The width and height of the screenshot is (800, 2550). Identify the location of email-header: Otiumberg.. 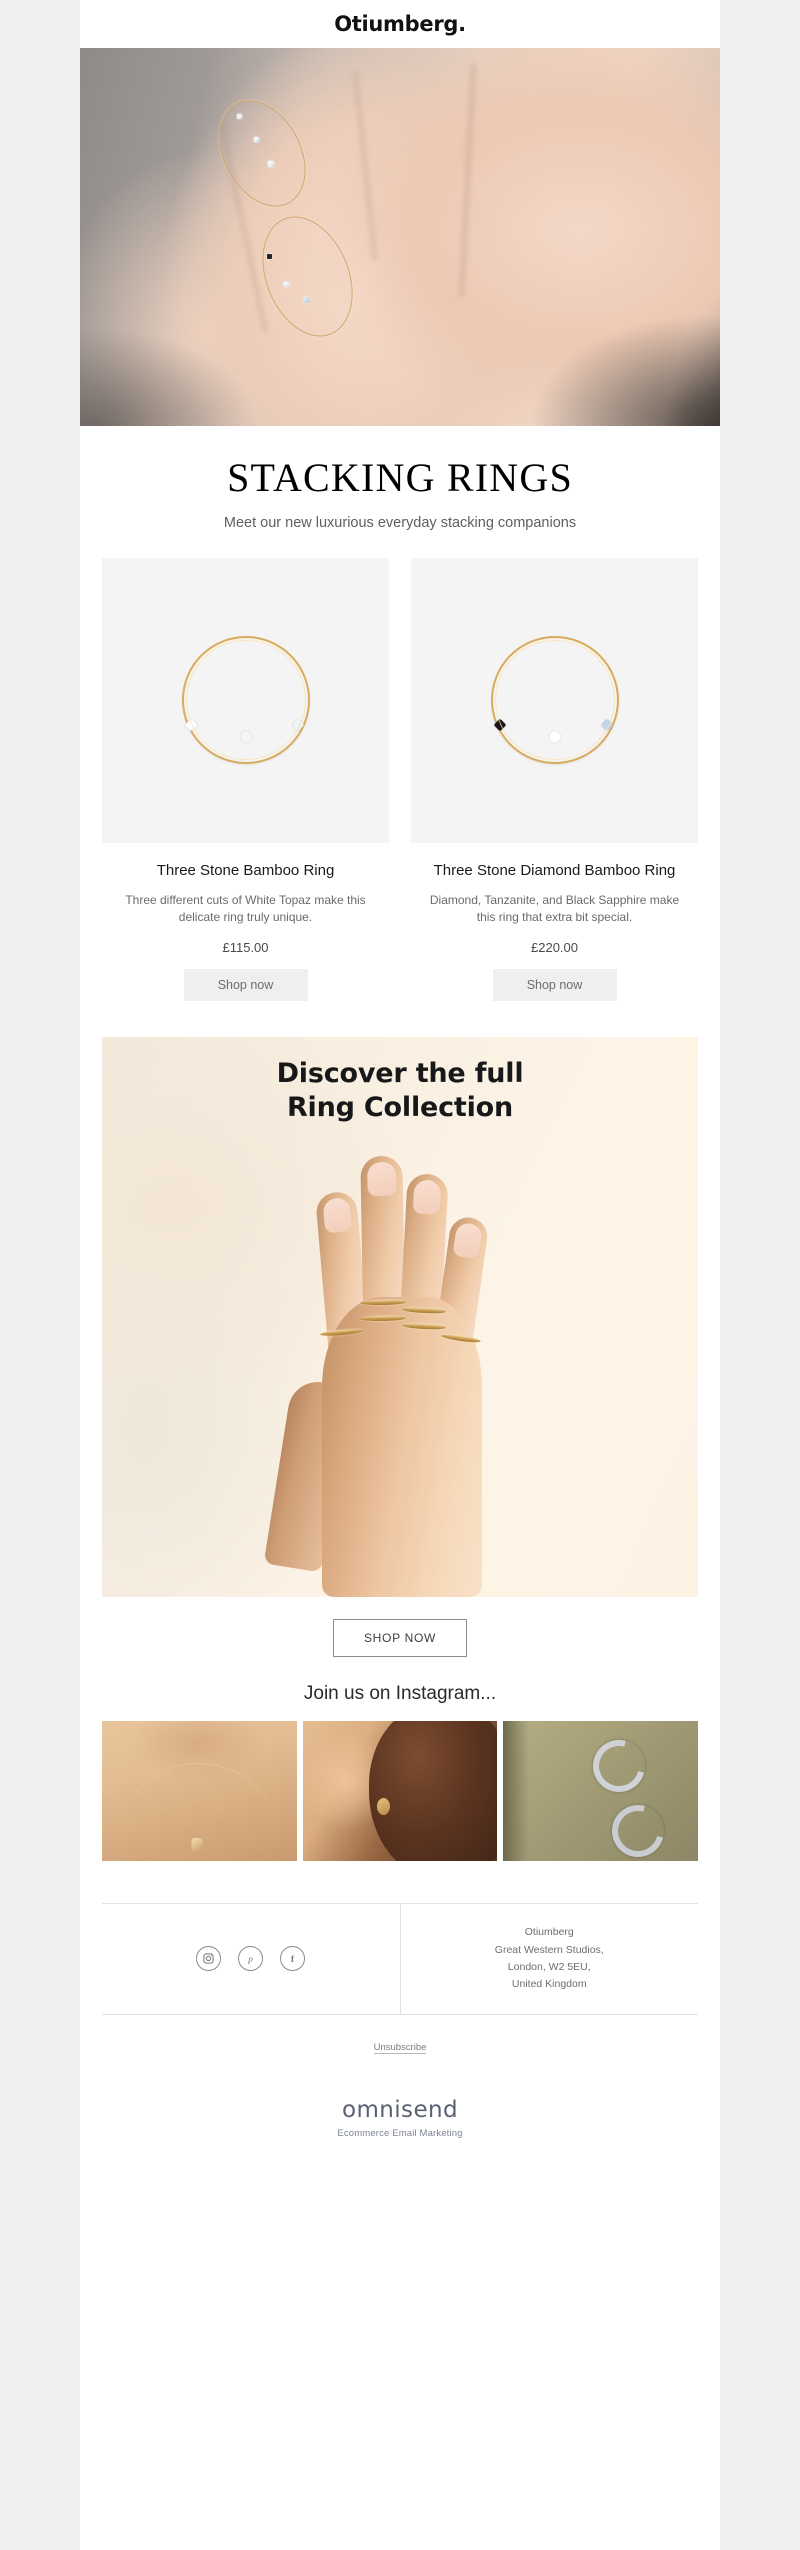
(400, 24).